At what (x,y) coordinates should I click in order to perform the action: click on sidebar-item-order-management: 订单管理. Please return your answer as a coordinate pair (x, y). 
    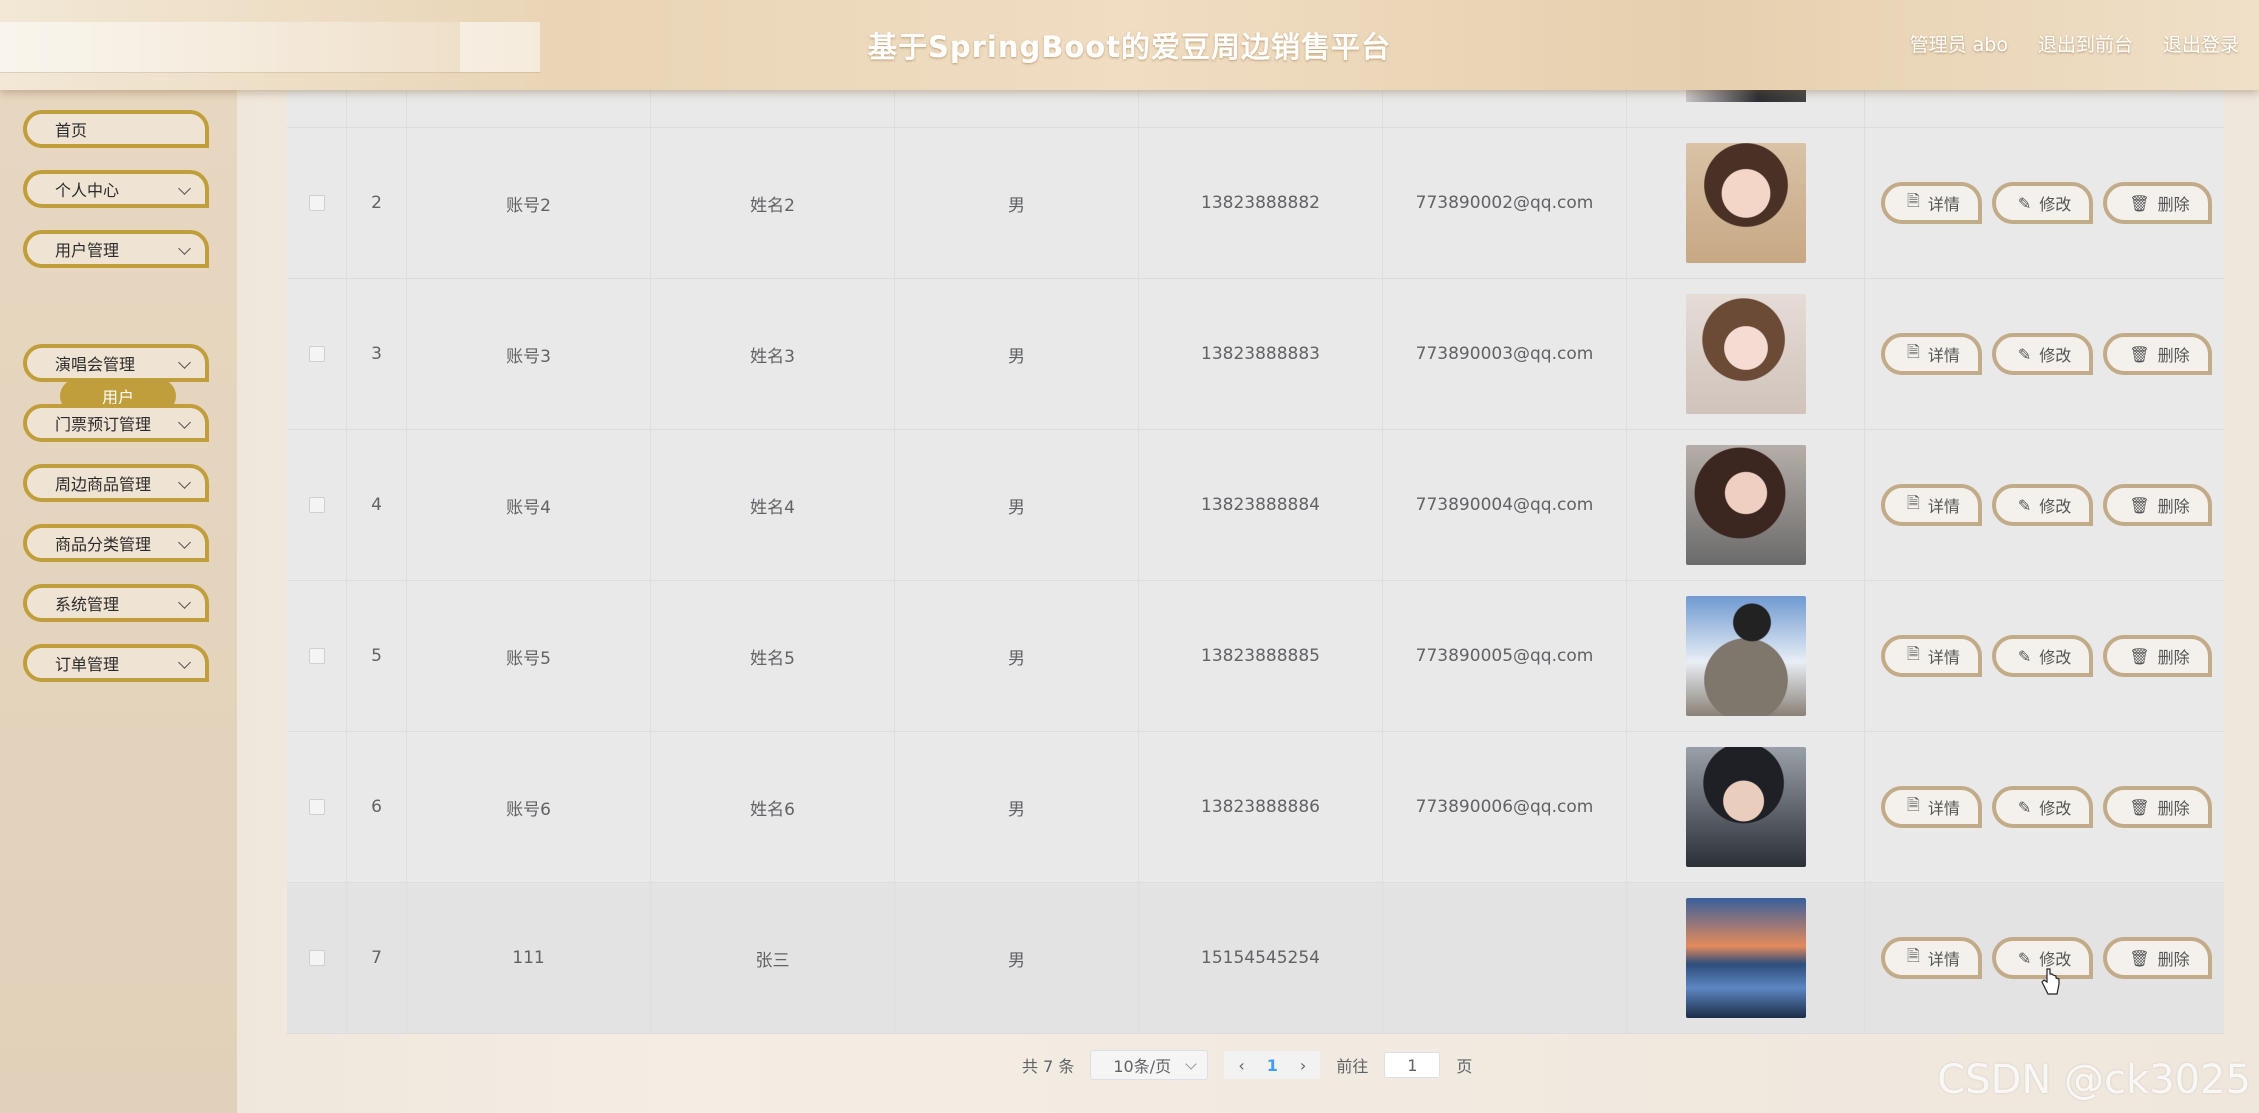
    Looking at the image, I should click on (116, 663).